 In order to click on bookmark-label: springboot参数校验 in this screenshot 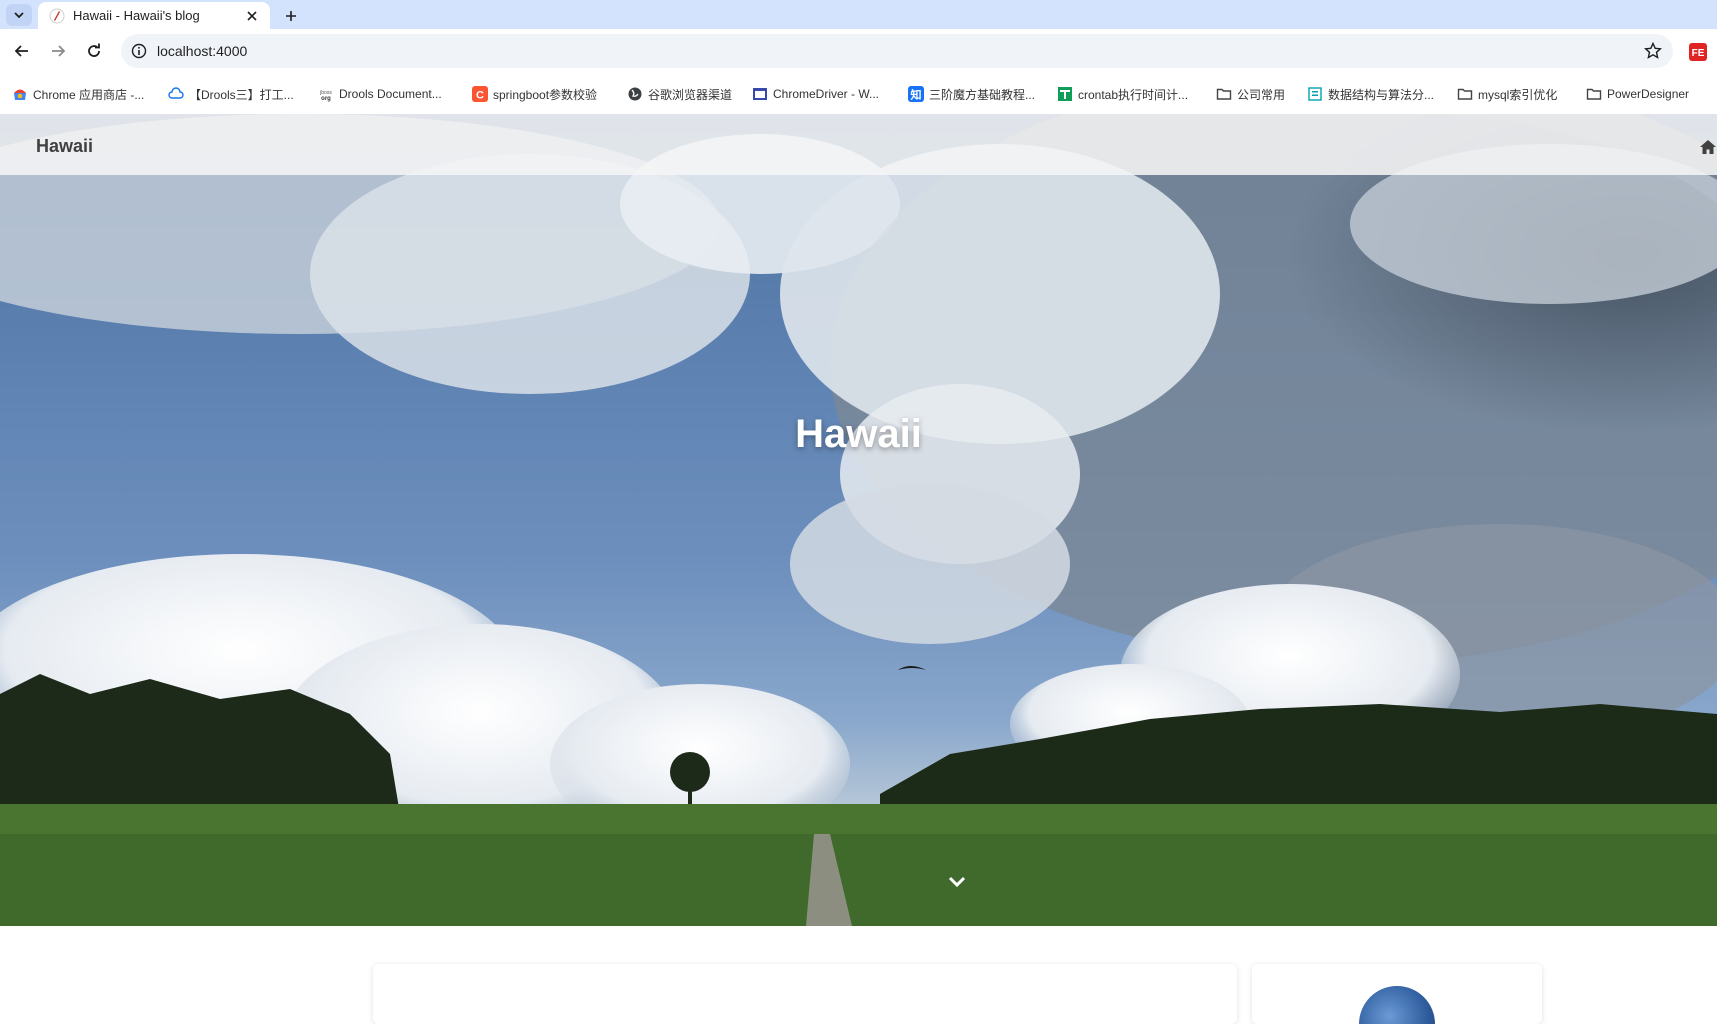, I will do `click(545, 94)`.